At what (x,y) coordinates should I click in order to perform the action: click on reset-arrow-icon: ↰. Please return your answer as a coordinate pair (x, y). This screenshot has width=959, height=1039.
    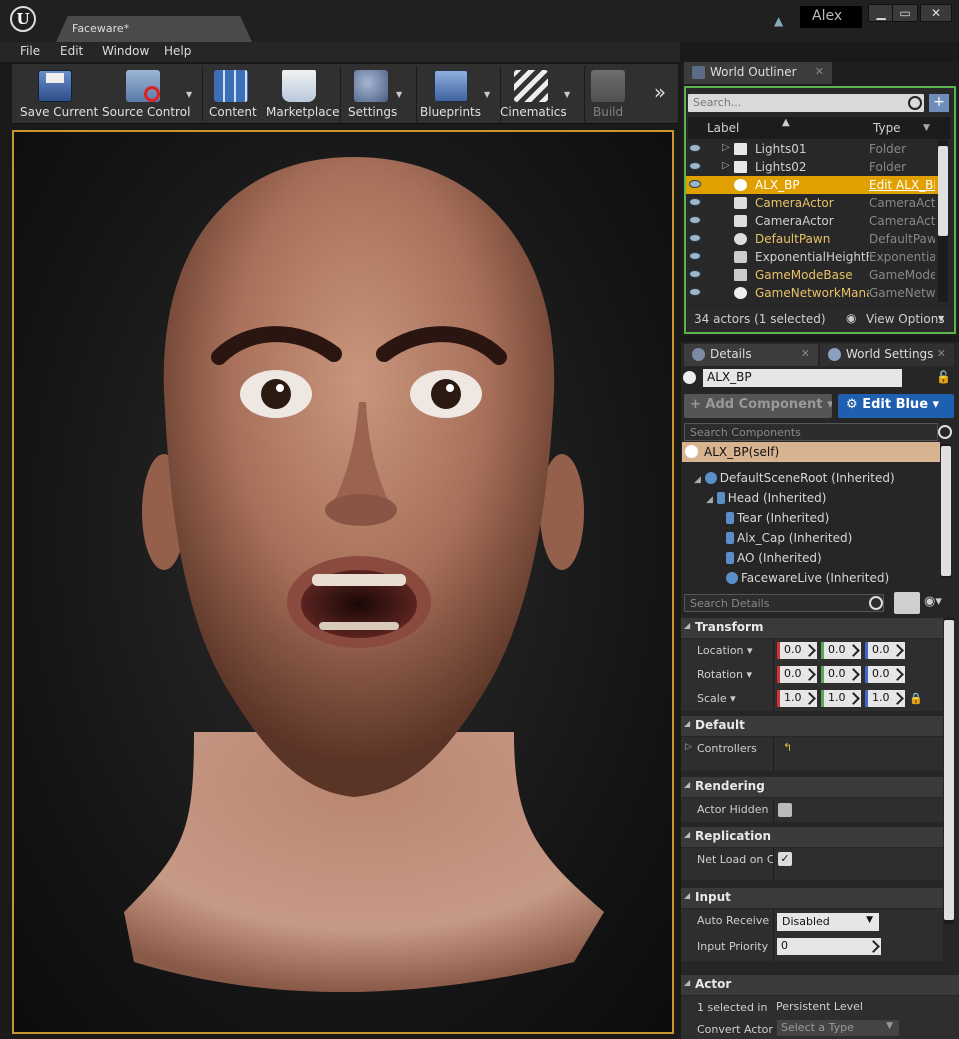
    Looking at the image, I should click on (787, 747).